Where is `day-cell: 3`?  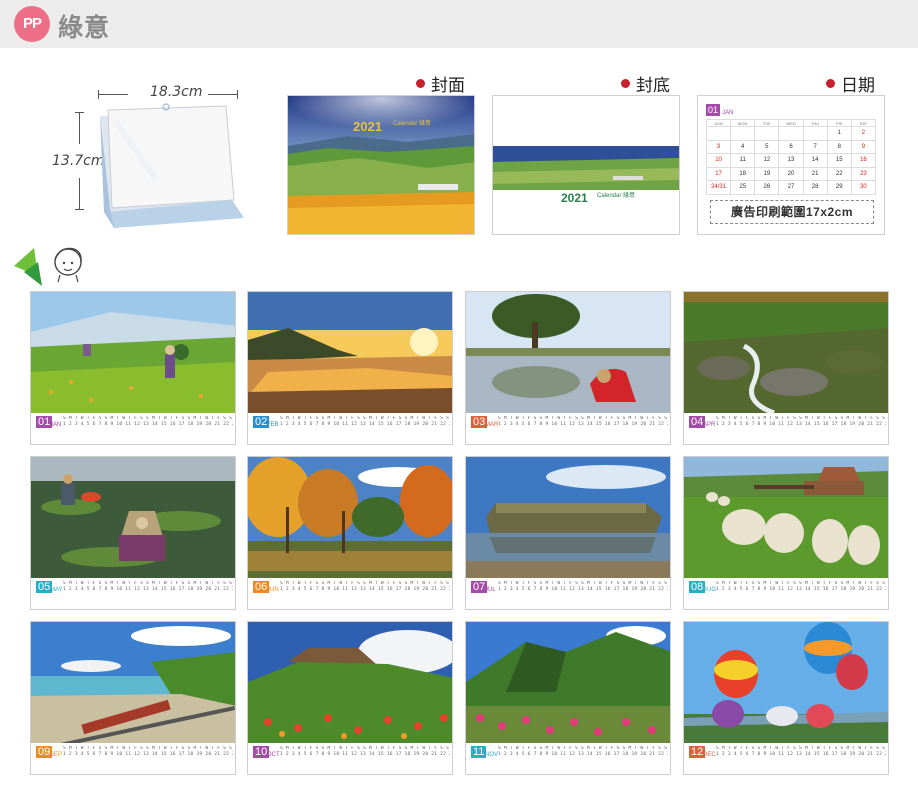
day-cell: 3 is located at coordinates (719, 147).